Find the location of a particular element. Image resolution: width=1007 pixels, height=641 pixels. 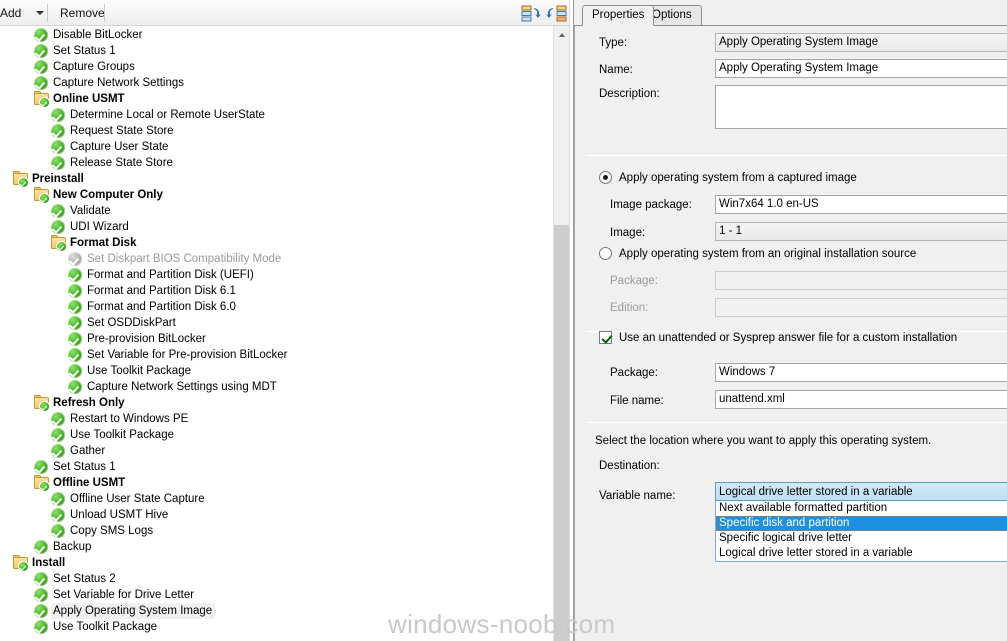

tree-item: Restart to Windows PE is located at coordinates (276, 419).